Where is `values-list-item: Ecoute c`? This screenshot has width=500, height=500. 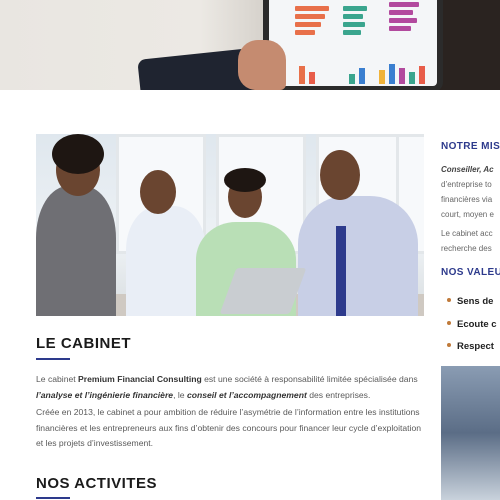 values-list-item: Ecoute c is located at coordinates (472, 324).